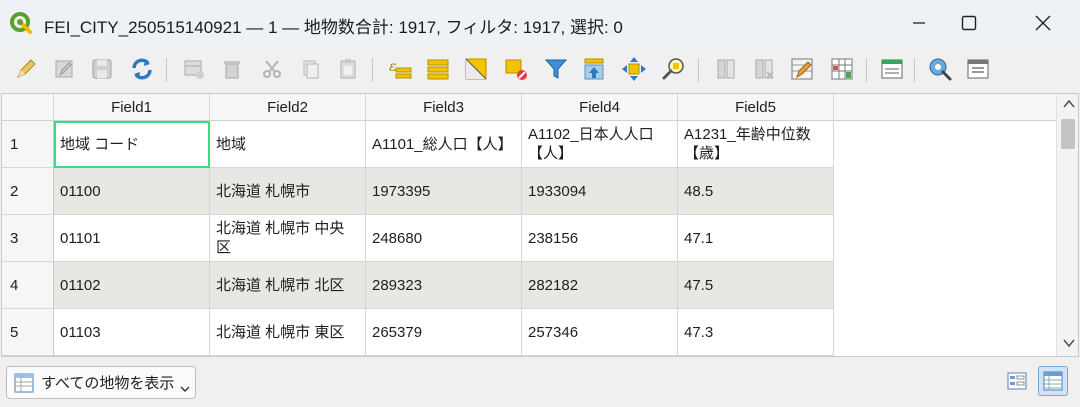 The height and width of the screenshot is (407, 1080). Describe the element at coordinates (288, 144) in the screenshot. I see `table-cell: 地域` at that location.